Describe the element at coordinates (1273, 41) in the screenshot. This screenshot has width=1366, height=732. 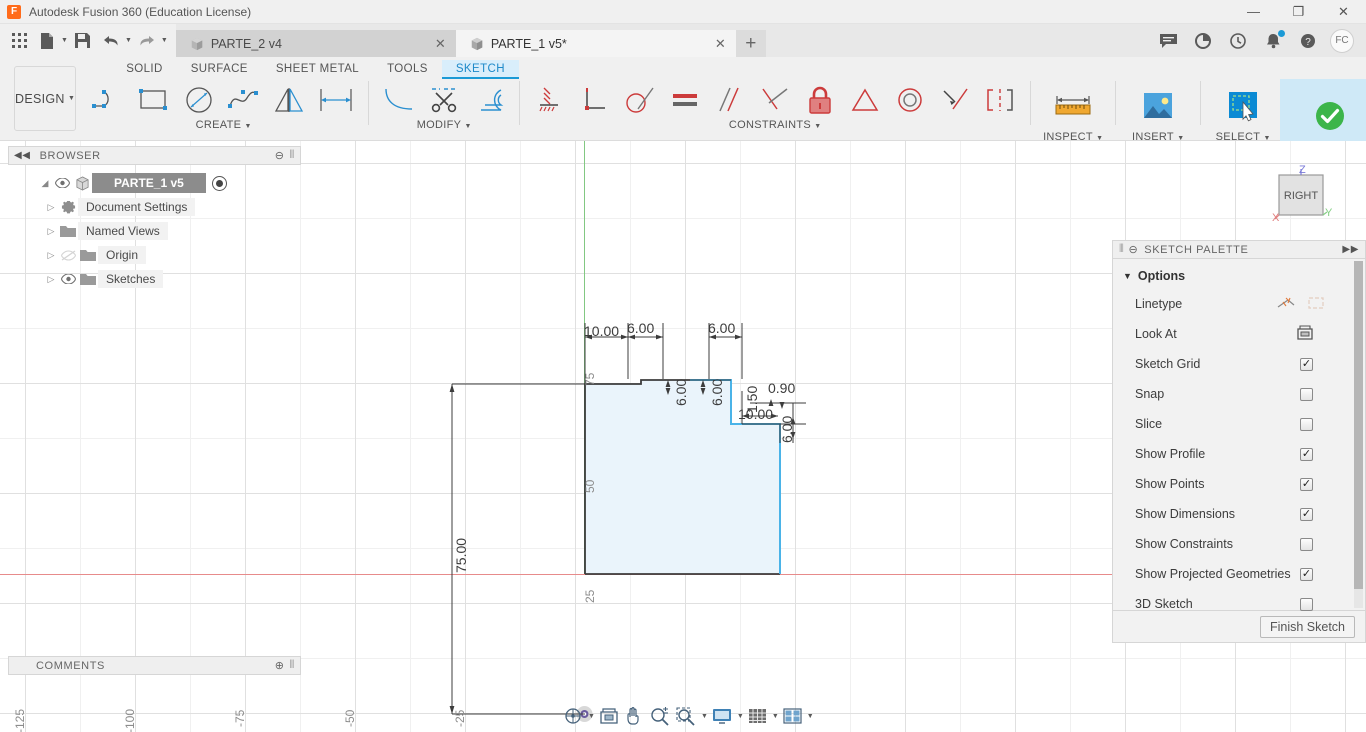
I see `notification-icon` at that location.